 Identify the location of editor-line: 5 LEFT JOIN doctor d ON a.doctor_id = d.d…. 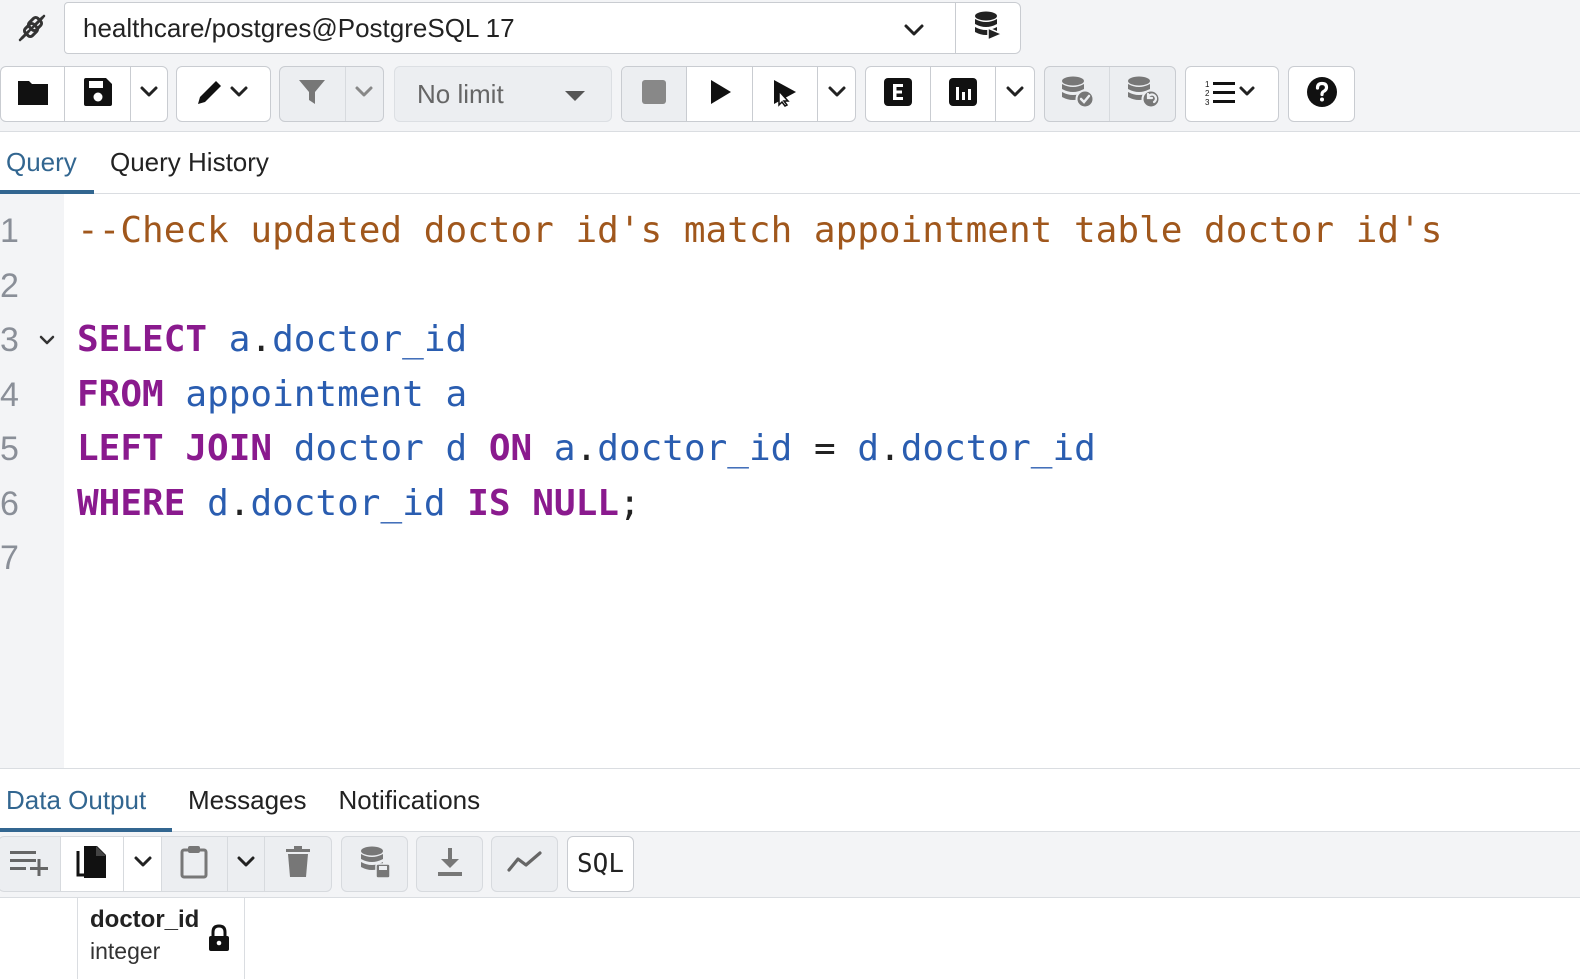
(790, 449).